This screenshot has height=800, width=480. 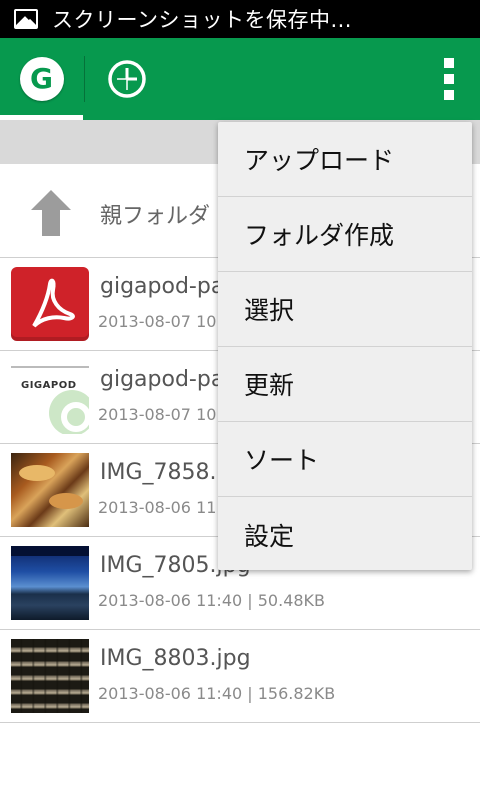 I want to click on tab-history, so click(x=127, y=79).